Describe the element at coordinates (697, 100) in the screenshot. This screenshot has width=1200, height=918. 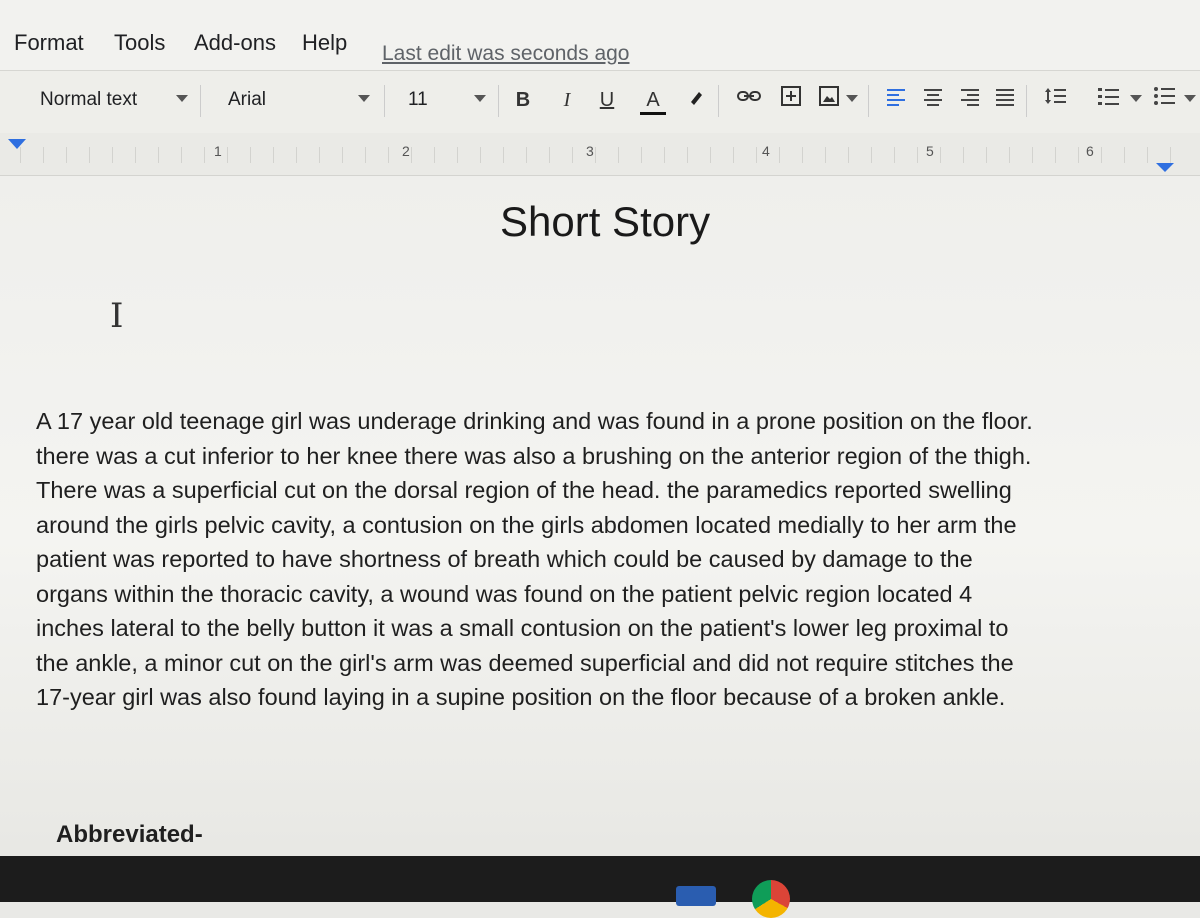
I see `highlight-pen-icon` at that location.